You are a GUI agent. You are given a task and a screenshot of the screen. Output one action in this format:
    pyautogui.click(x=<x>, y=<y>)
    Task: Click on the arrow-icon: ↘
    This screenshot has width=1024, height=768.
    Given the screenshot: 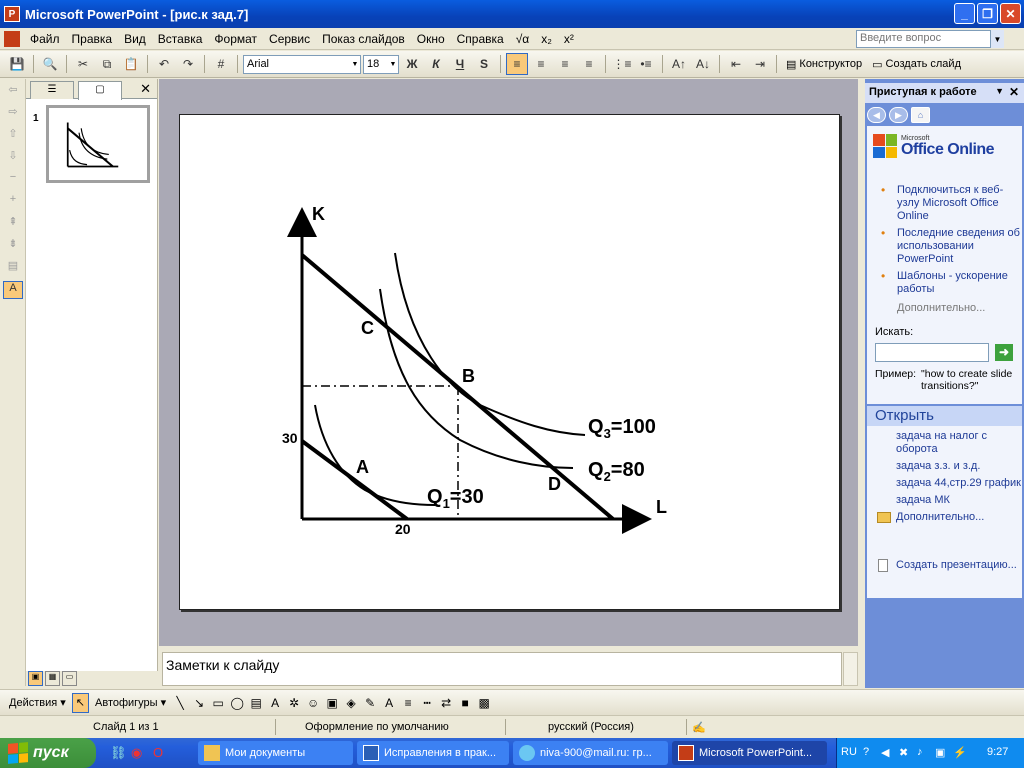 What is the action you would take?
    pyautogui.click(x=199, y=703)
    